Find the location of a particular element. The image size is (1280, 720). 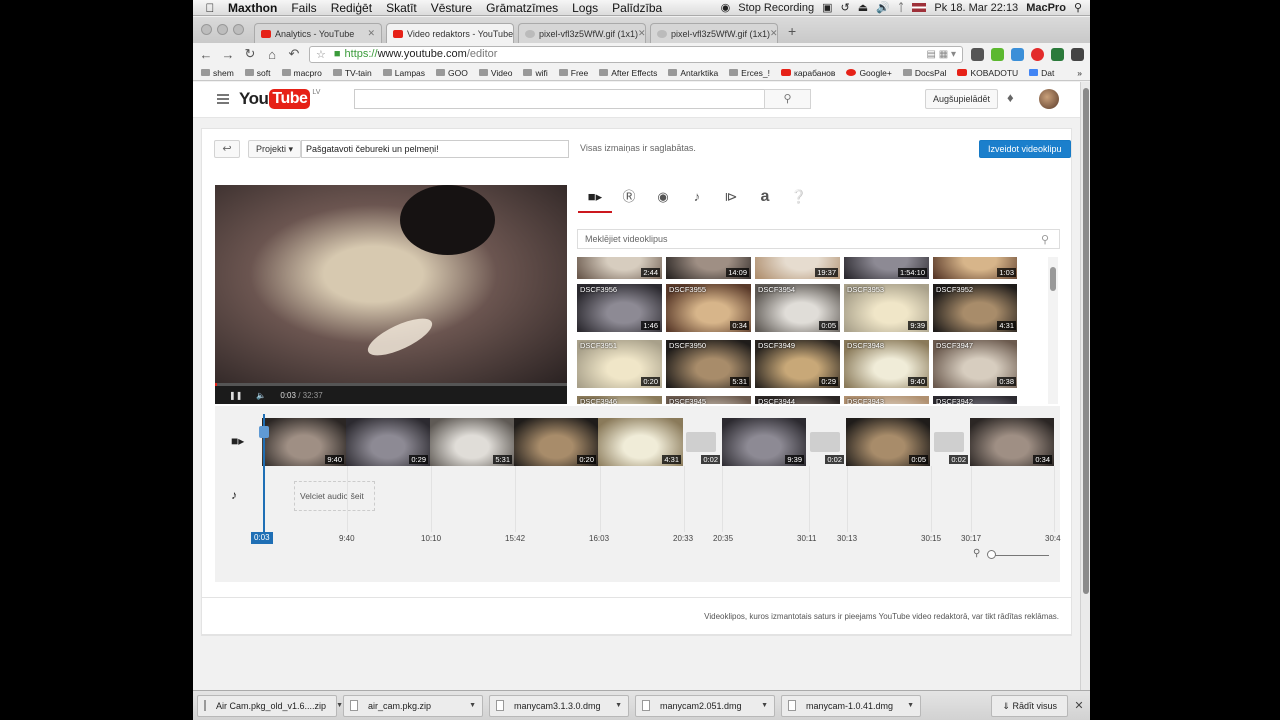

forward-icon: → is located at coordinates (228, 54).